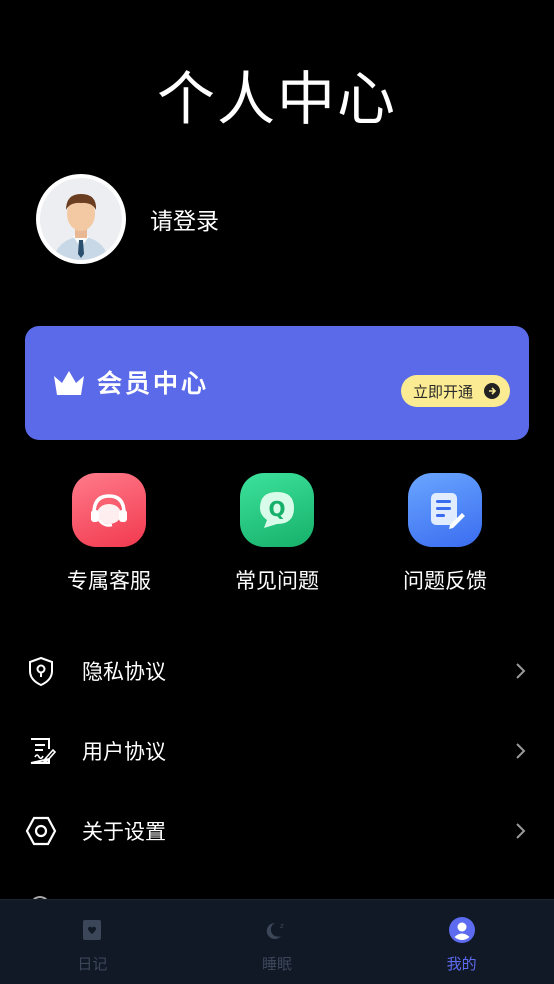  What do you see at coordinates (41, 671) in the screenshot?
I see `shield-lock-icon` at bounding box center [41, 671].